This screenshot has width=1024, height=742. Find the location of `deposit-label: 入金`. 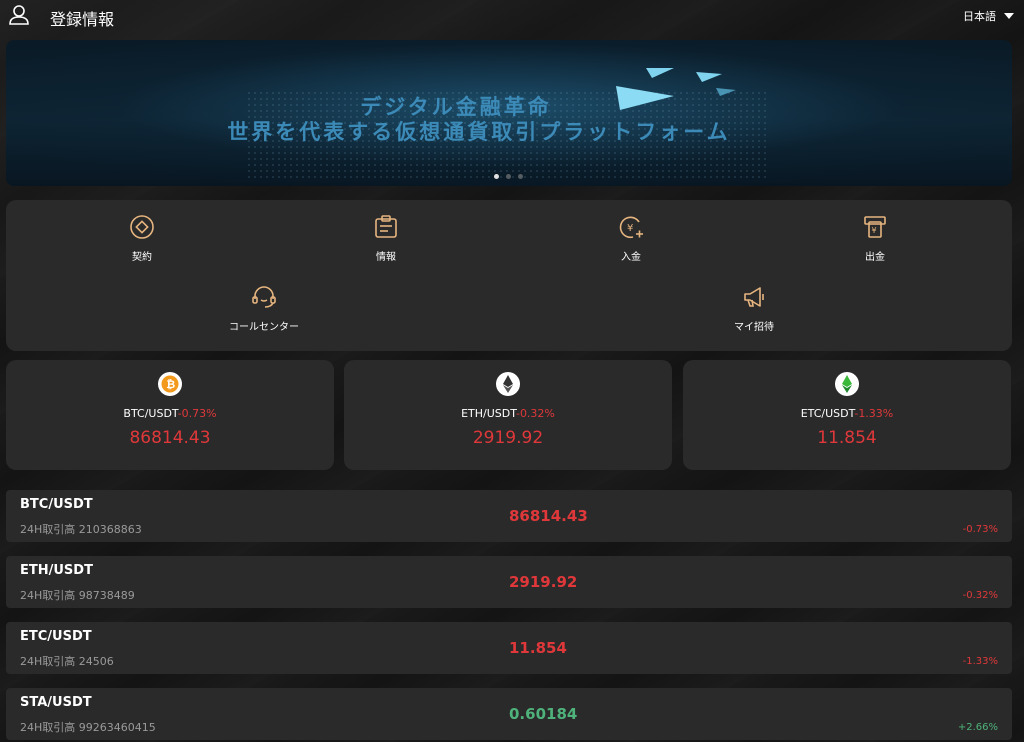

deposit-label: 入金 is located at coordinates (631, 257).